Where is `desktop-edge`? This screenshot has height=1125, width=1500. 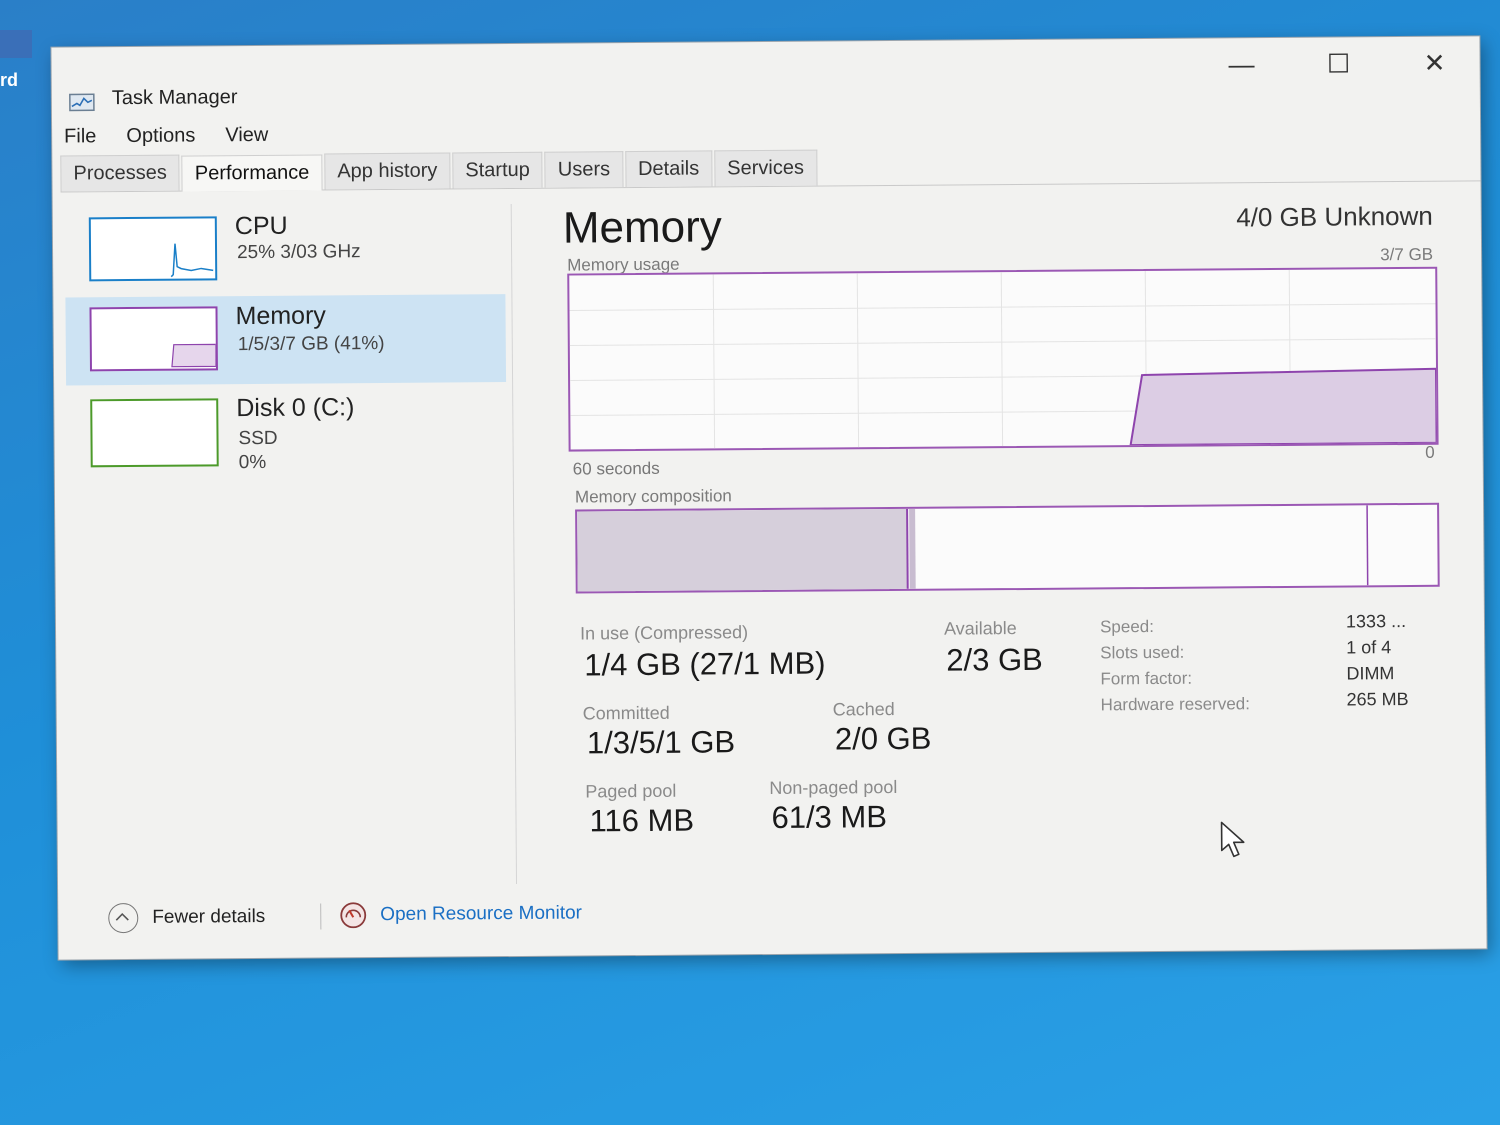
desktop-edge is located at coordinates (16, 44).